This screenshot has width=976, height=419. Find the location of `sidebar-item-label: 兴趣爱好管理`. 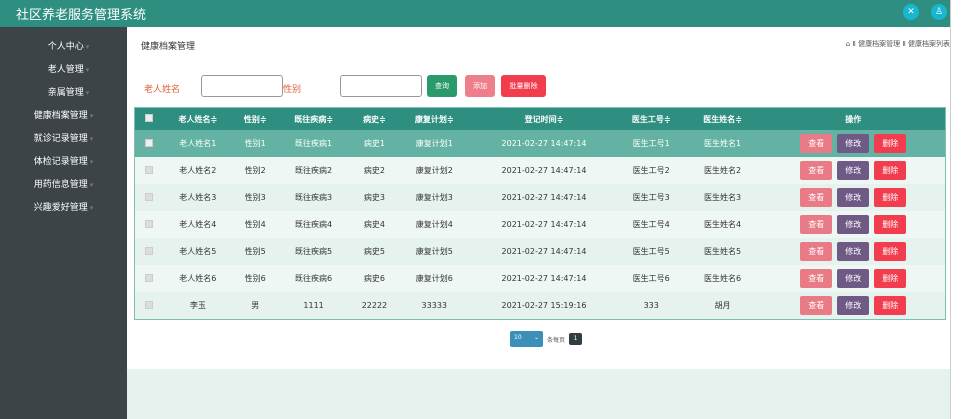

sidebar-item-label: 兴趣爱好管理 is located at coordinates (60, 208).